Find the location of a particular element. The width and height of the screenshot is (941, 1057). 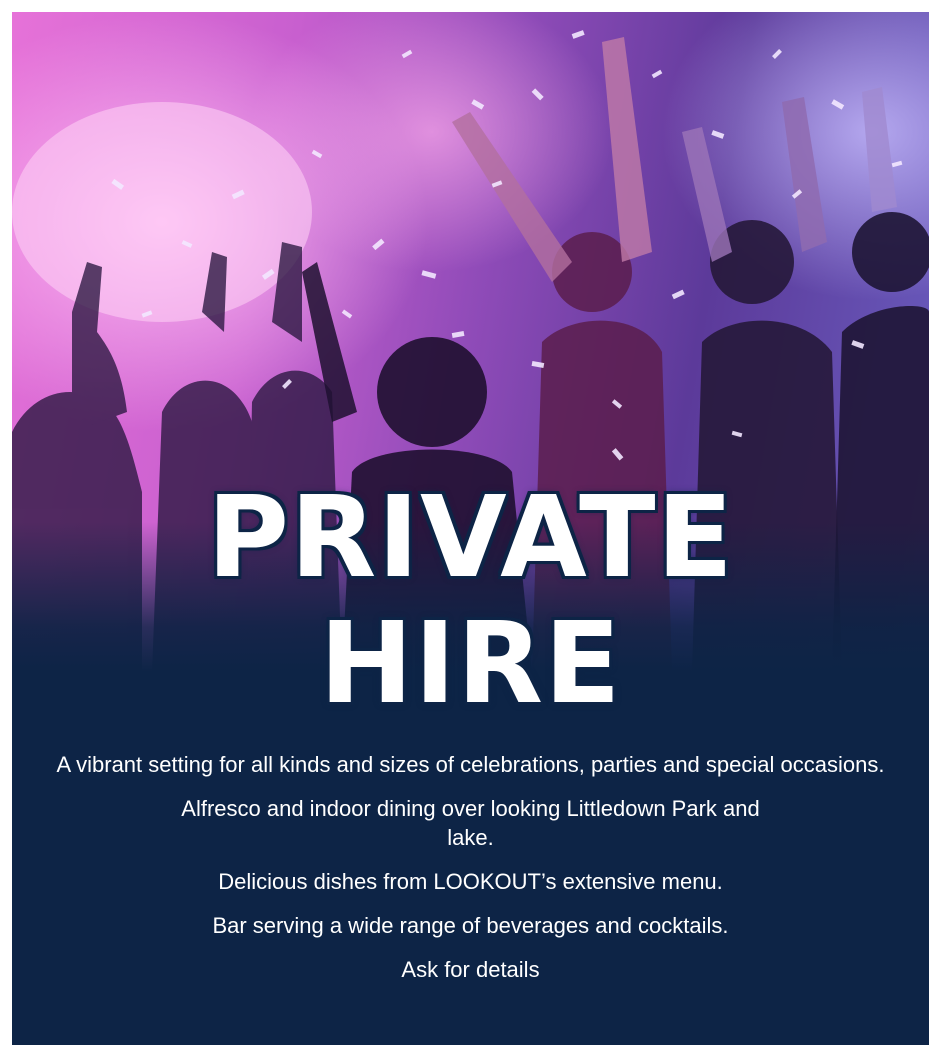

title-private: PRIVATE is located at coordinates (470, 538).